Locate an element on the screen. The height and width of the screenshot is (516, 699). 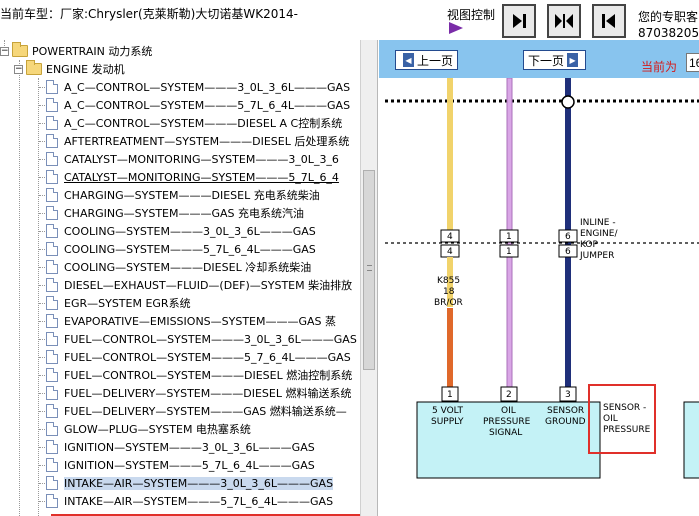
tree-item: FUEL—CONTROL—SYSTEM———5_7_6_4L———GAS is located at coordinates (198, 357).